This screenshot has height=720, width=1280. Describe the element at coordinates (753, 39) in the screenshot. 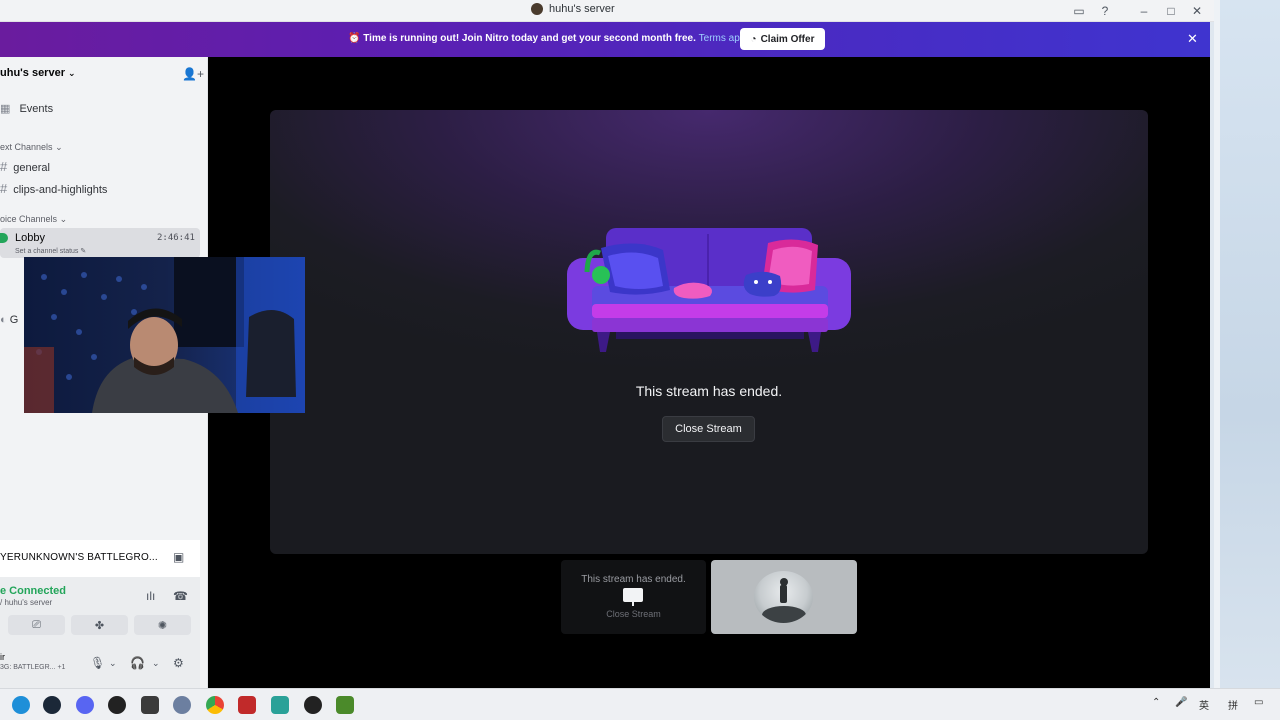

I see `nitro-icon: ◔` at that location.